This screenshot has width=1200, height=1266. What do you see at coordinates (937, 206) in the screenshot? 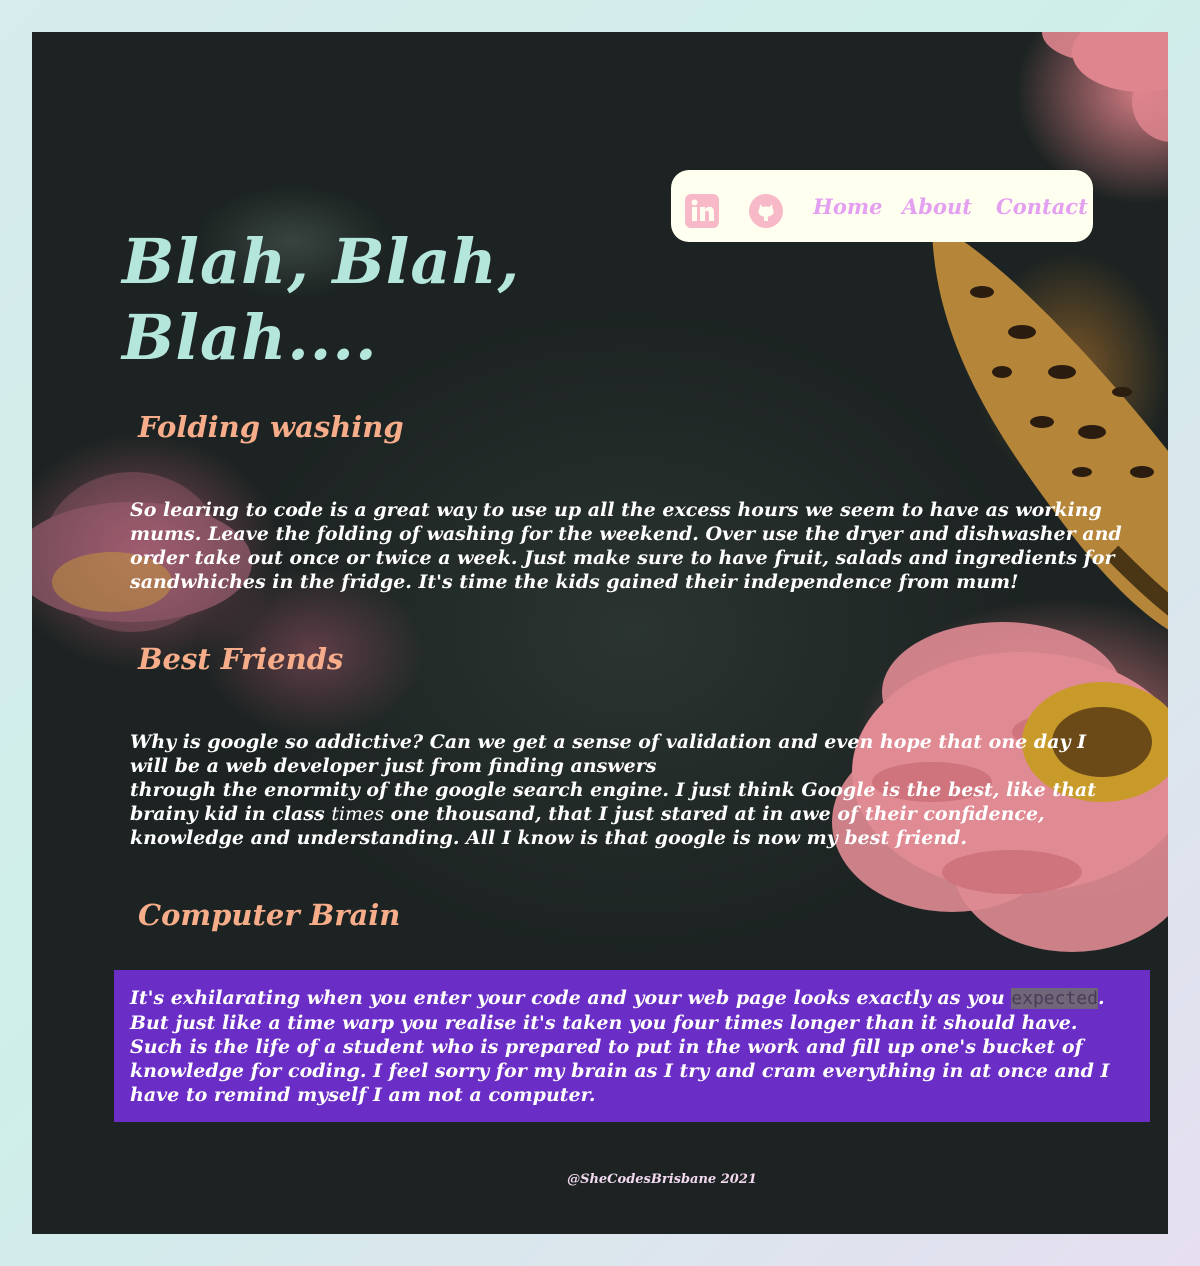
I see `nav-link-about: About` at bounding box center [937, 206].